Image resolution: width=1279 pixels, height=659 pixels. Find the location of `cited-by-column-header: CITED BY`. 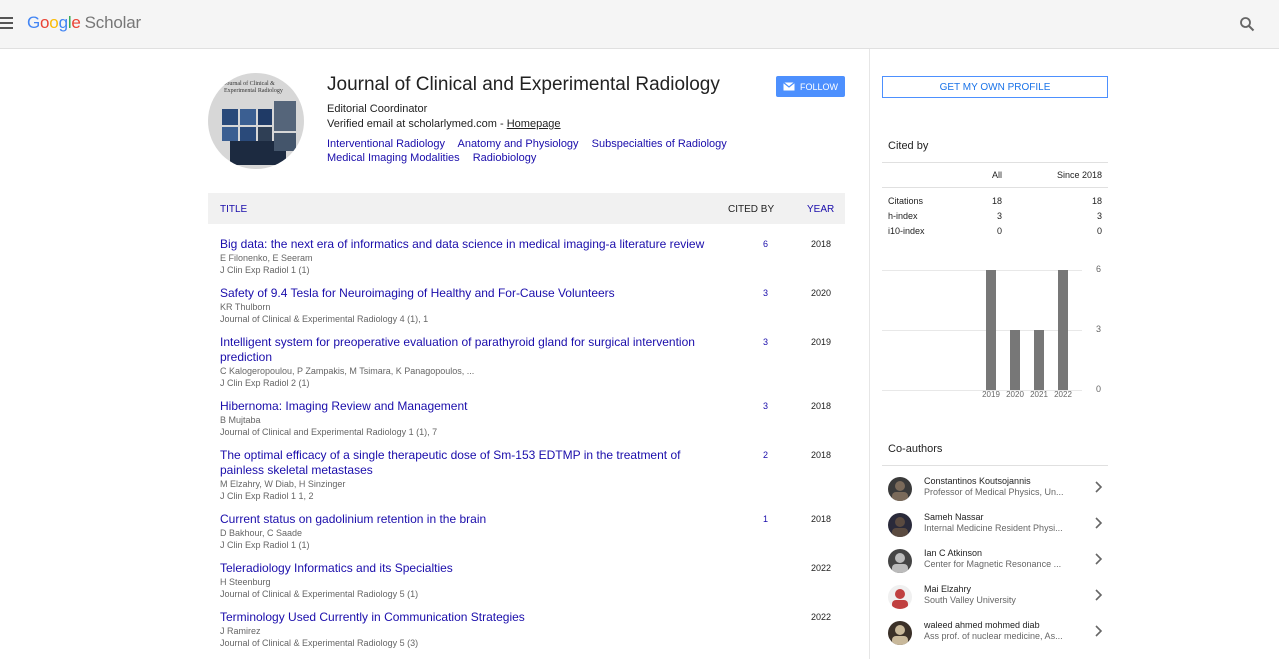

cited-by-column-header: CITED BY is located at coordinates (751, 209).